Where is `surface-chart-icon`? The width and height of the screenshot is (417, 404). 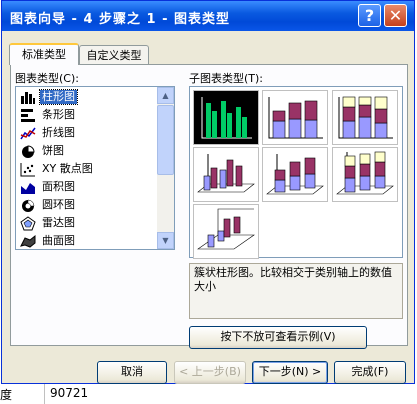
surface-chart-icon is located at coordinates (28, 241).